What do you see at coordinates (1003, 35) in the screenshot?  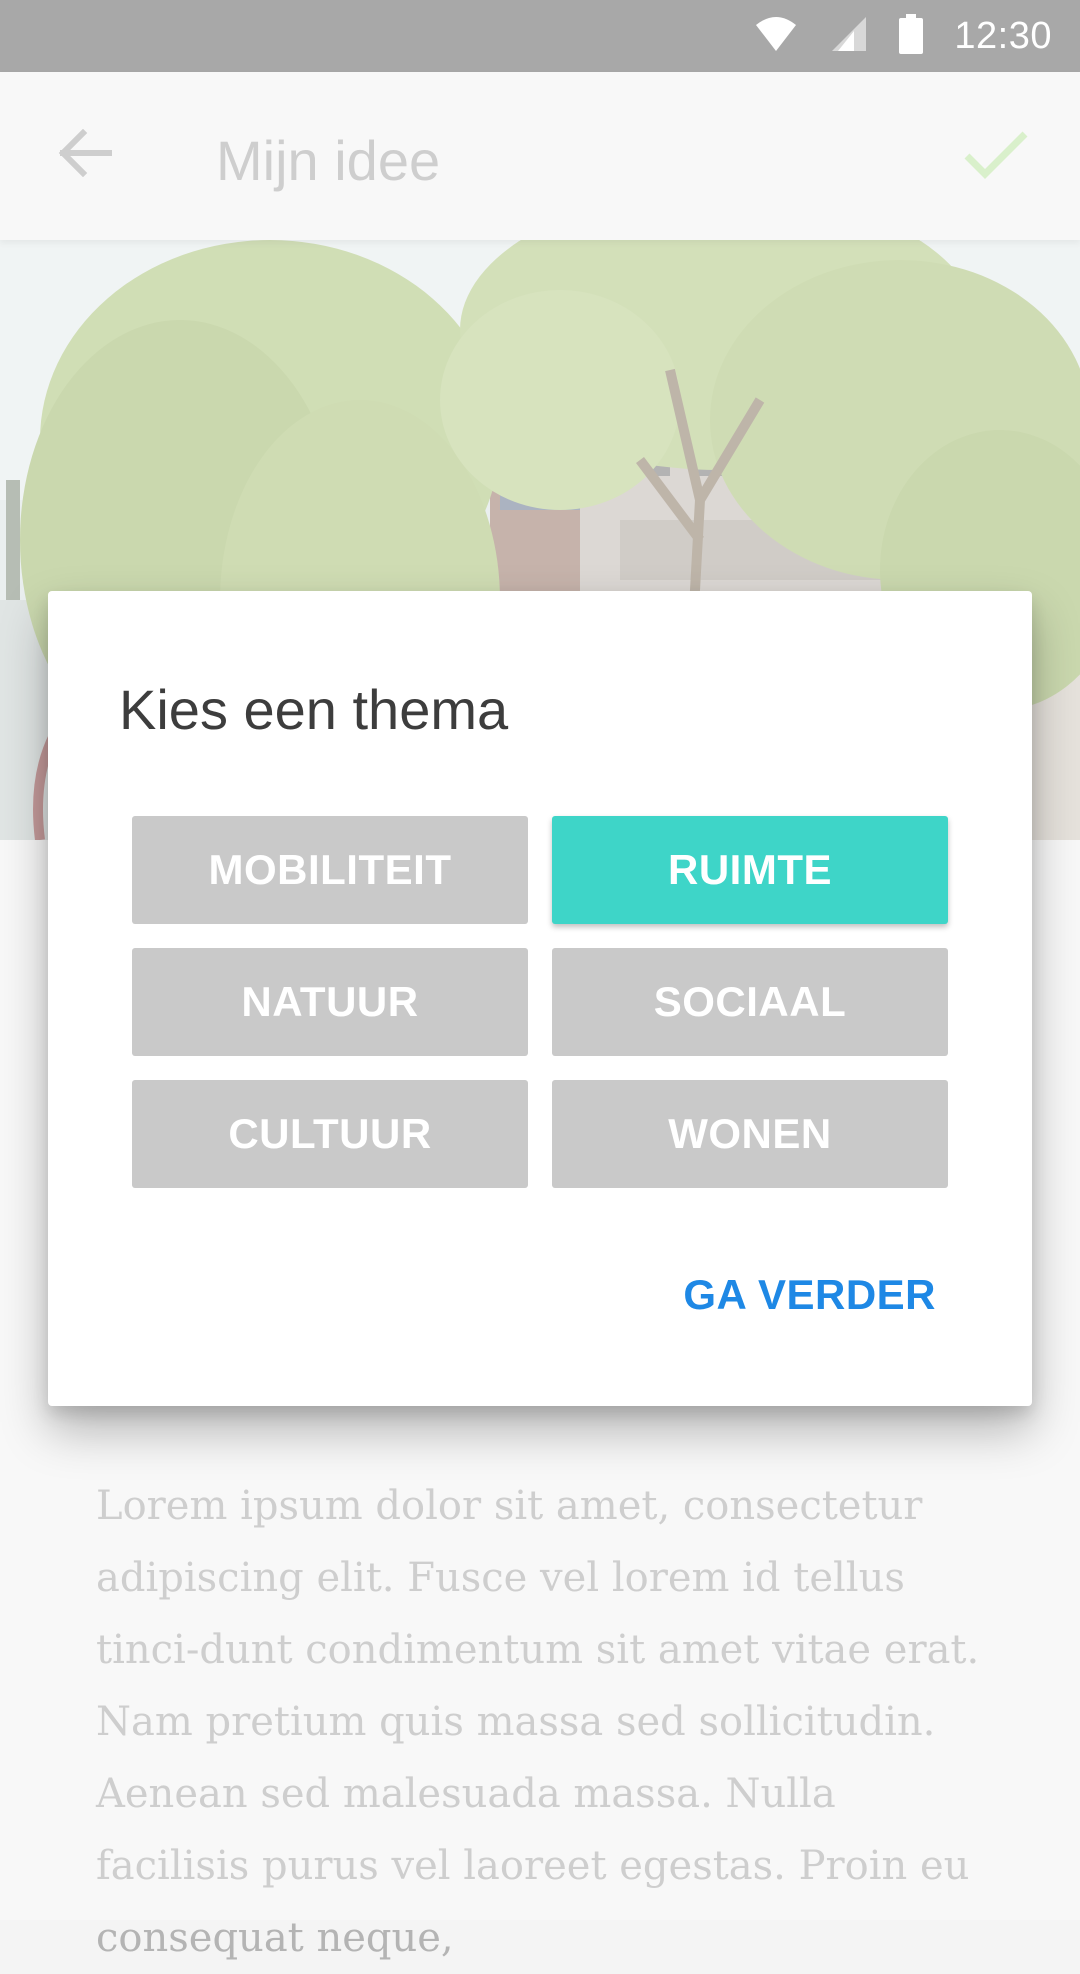 I see `status-time: 12:30` at bounding box center [1003, 35].